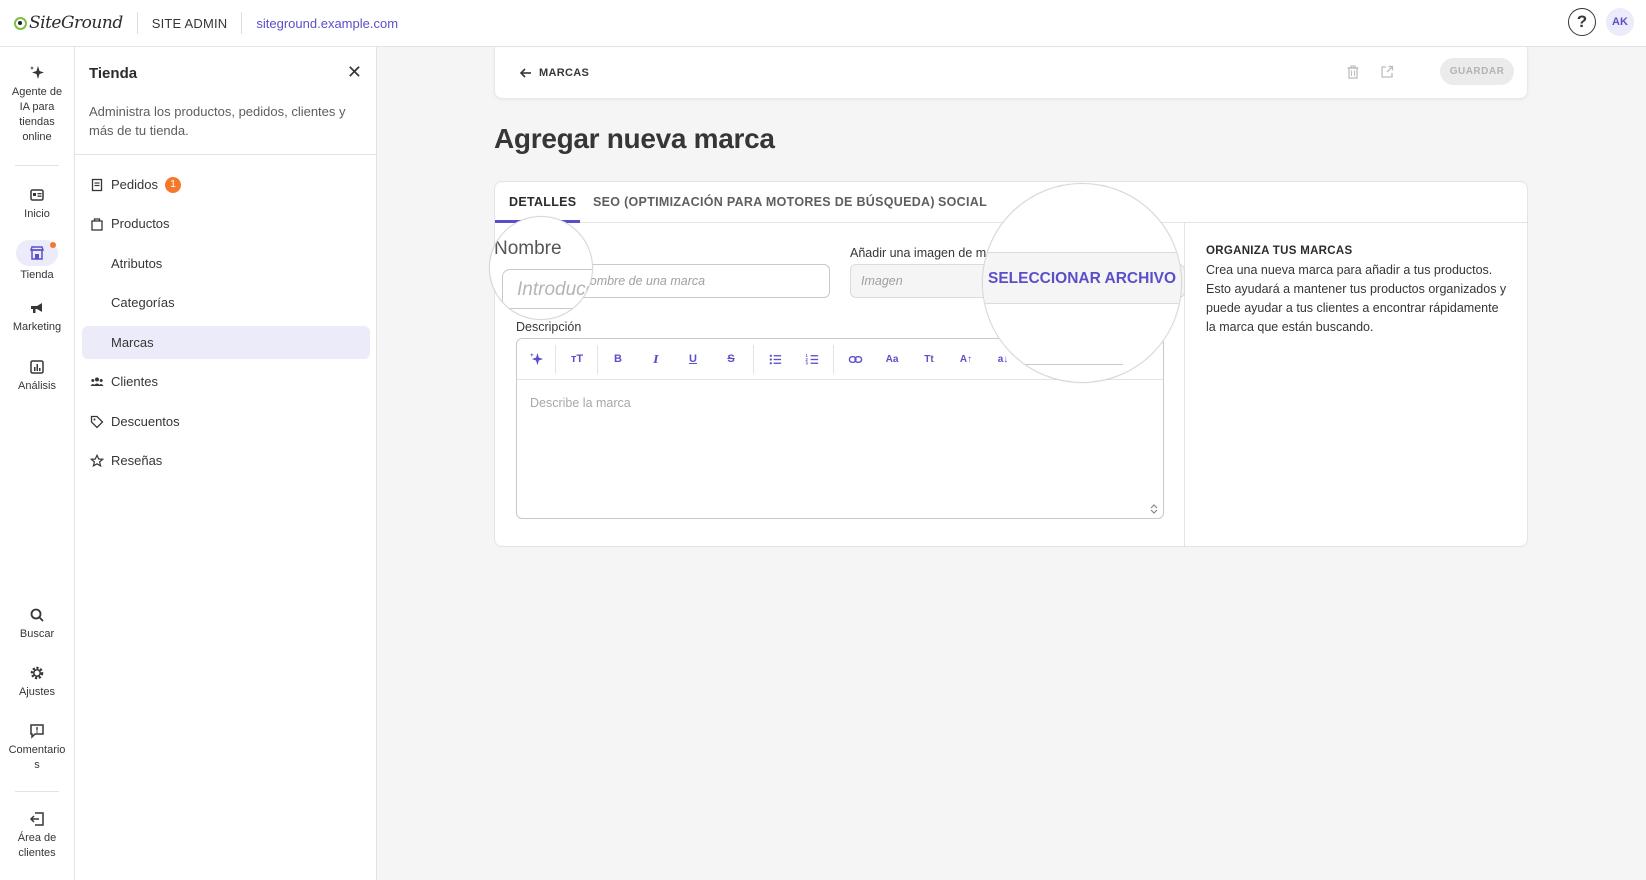 This screenshot has height=880, width=1646. Describe the element at coordinates (962, 202) in the screenshot. I see `tab-social: SOCIAL` at that location.